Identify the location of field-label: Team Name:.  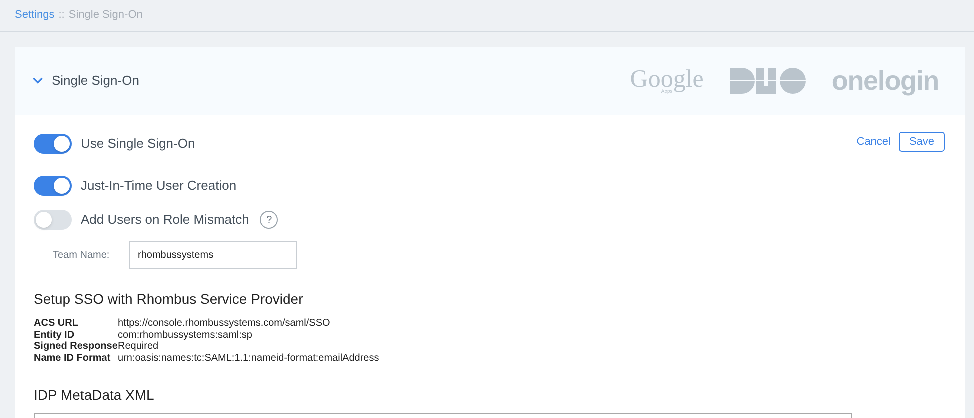
(82, 255).